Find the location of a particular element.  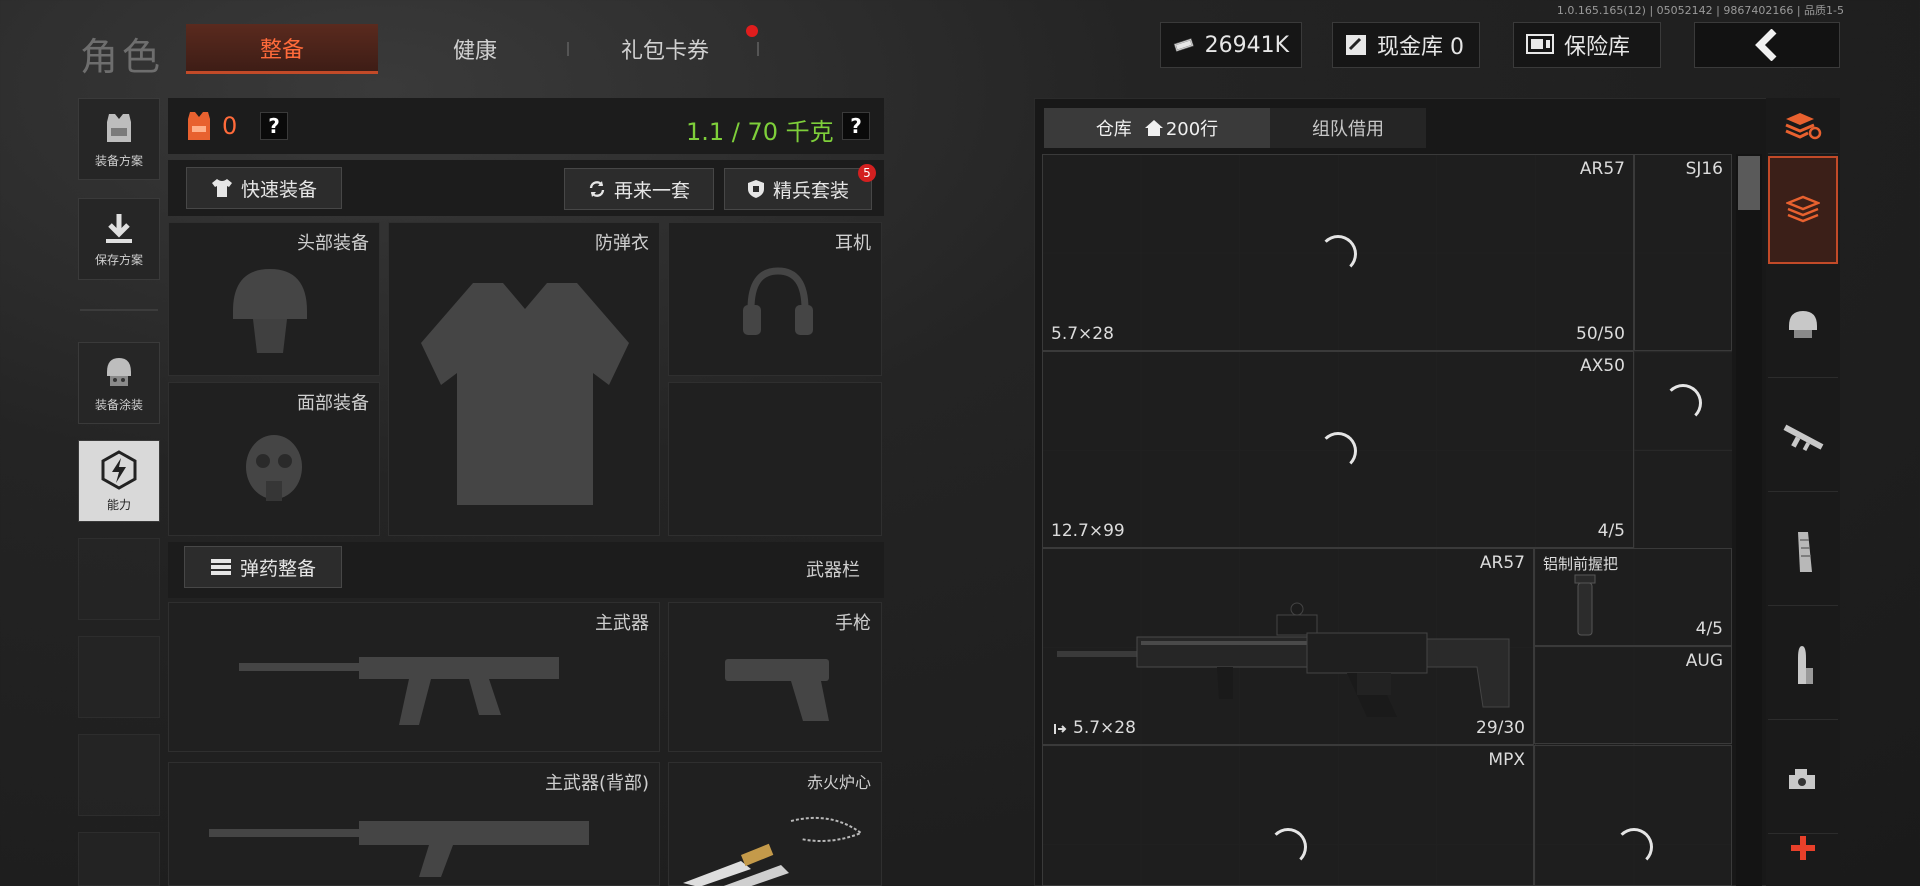

slot-face: 面部装备 is located at coordinates (274, 459).